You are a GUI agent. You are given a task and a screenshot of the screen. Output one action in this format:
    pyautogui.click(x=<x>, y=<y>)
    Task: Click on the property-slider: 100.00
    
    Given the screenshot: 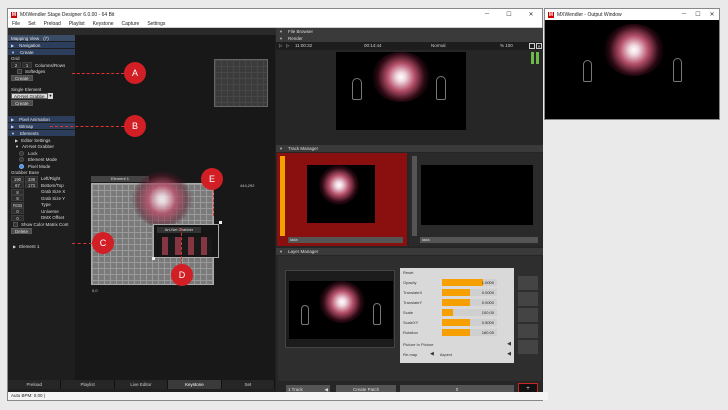 What is the action you would take?
    pyautogui.click(x=469, y=312)
    